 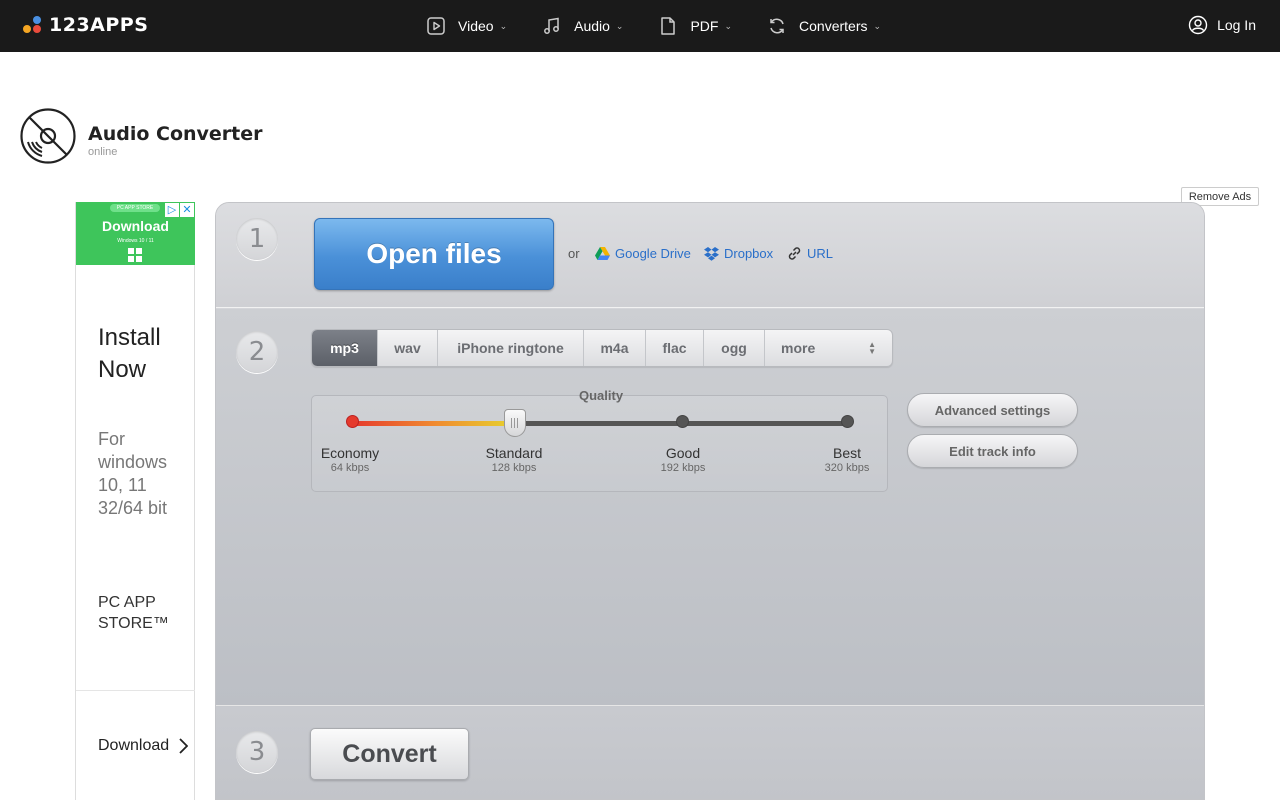 I want to click on quality-standard: Standard 128 kbps, so click(x=514, y=459).